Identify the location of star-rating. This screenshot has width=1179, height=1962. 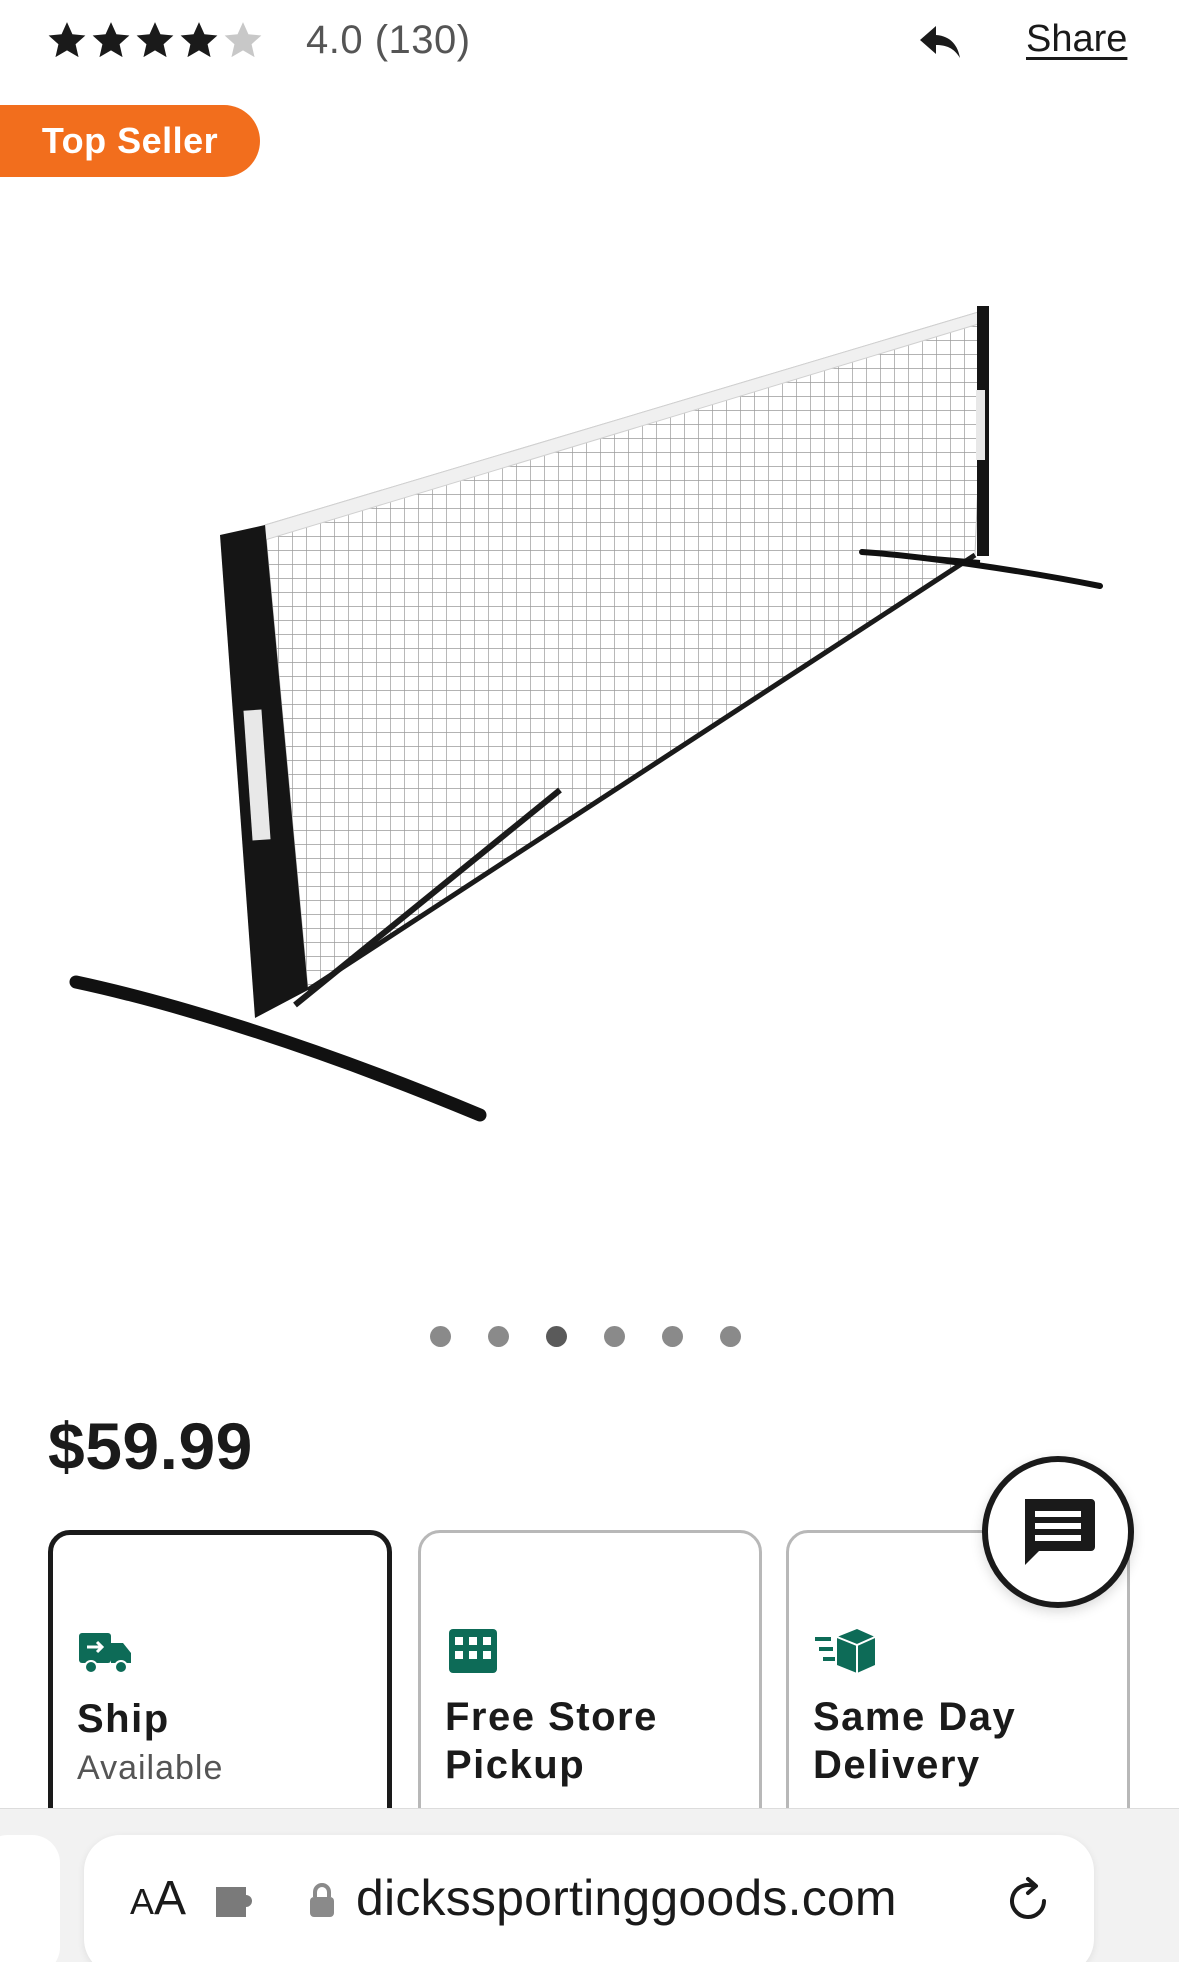
(155, 40).